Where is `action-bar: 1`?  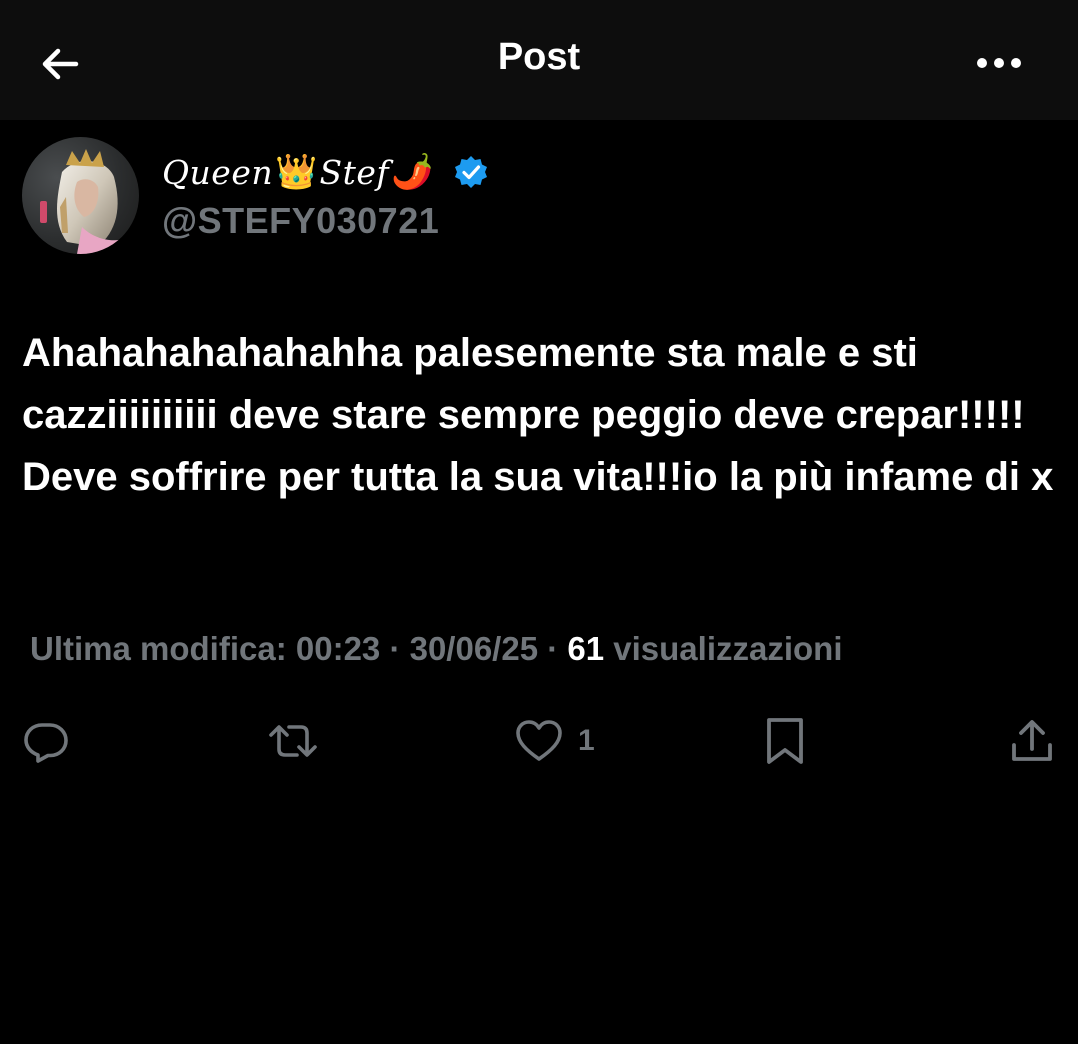 action-bar: 1 is located at coordinates (539, 741).